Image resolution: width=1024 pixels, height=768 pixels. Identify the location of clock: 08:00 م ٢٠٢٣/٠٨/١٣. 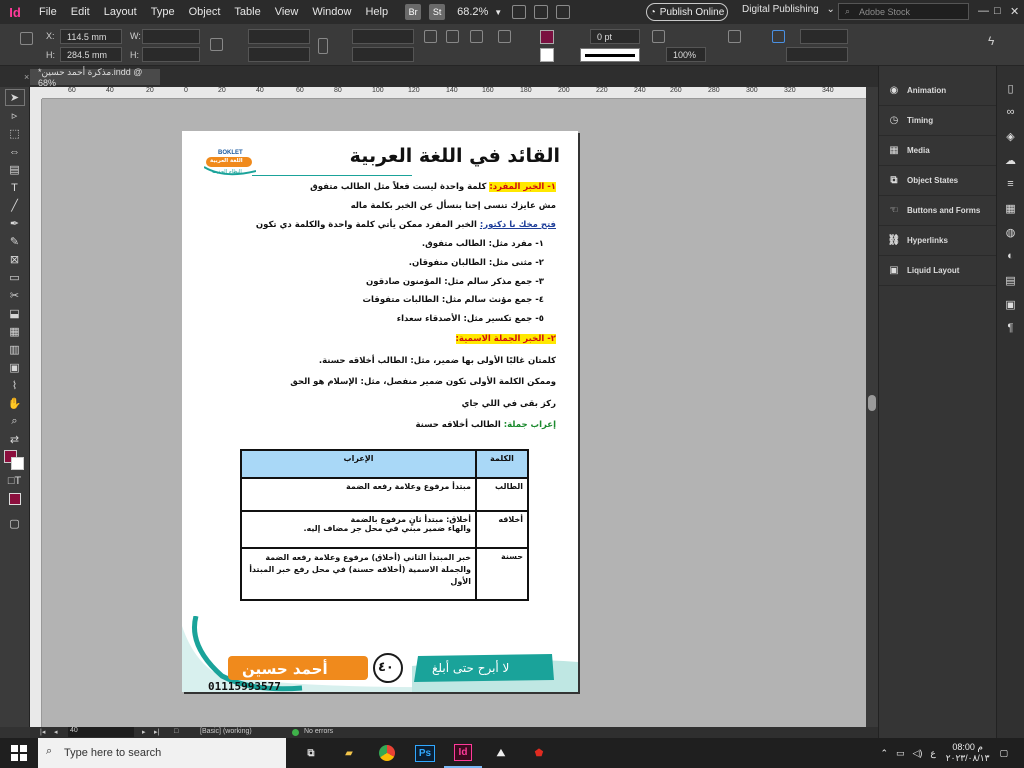
(968, 753).